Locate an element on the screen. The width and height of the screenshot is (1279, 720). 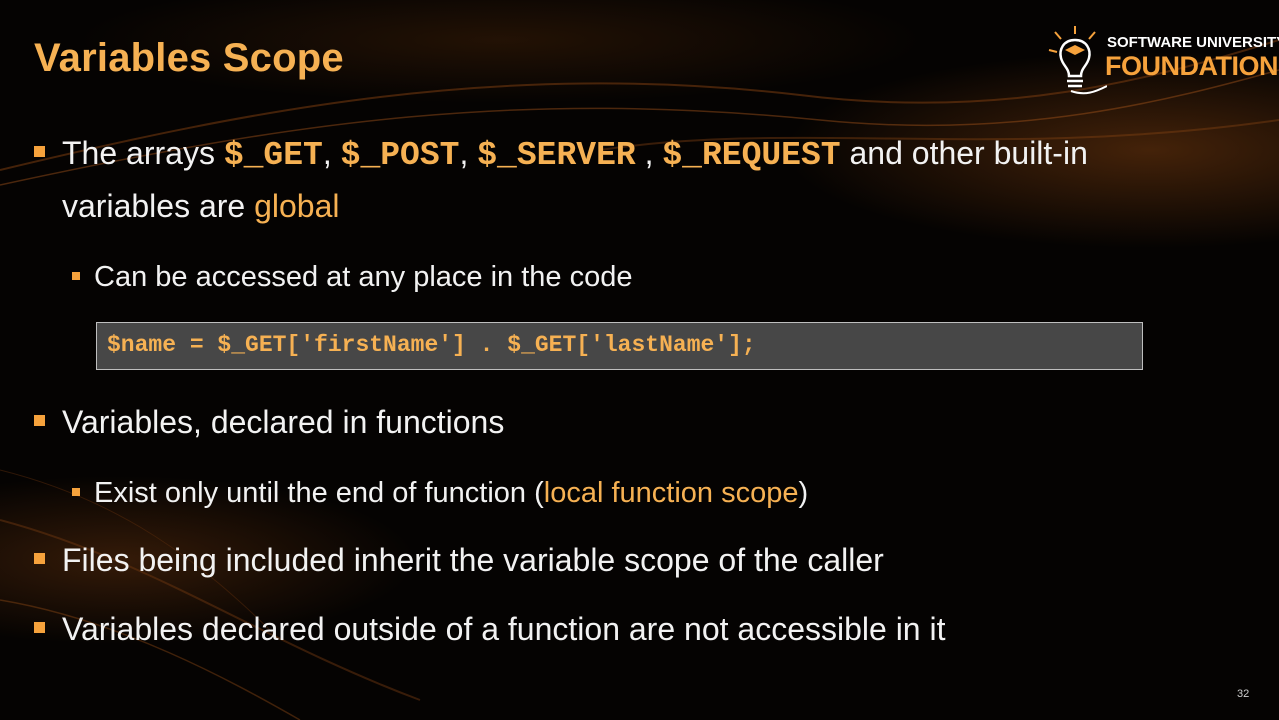
bullet-2-sub-text-part: Exist only until the end of function ( is located at coordinates (319, 493).